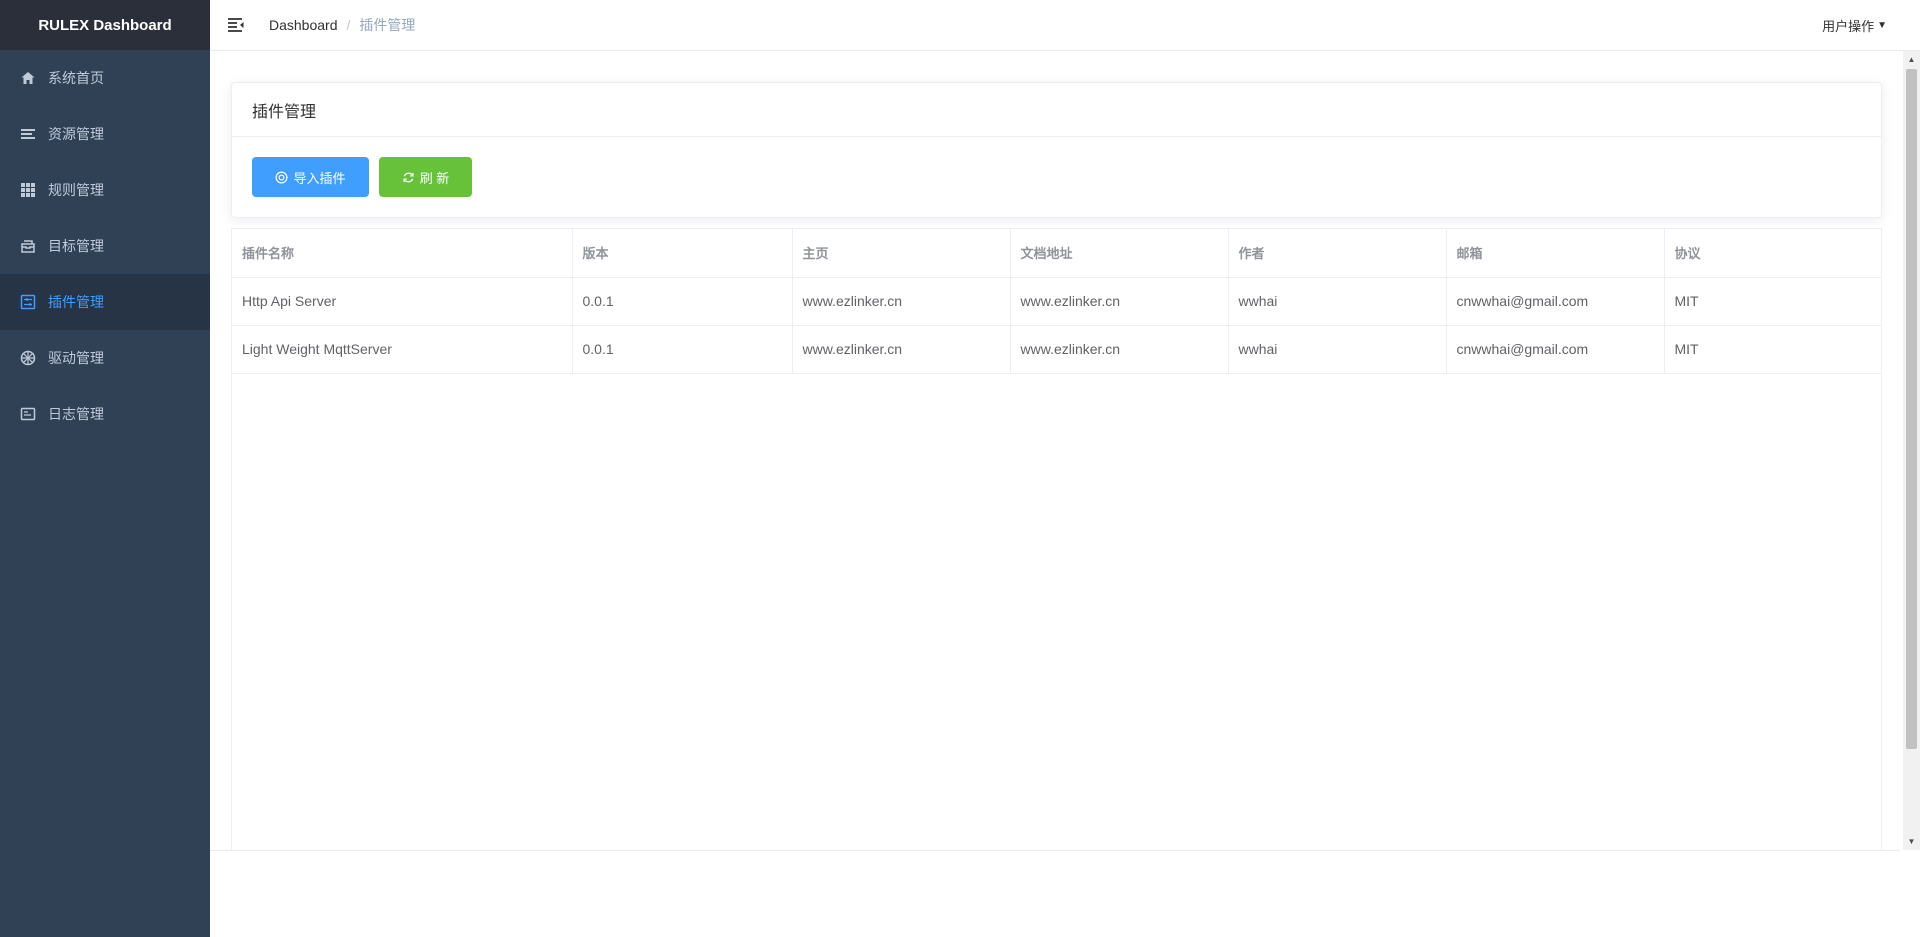 The height and width of the screenshot is (937, 1920). What do you see at coordinates (1056, 110) in the screenshot?
I see `card-title: 插件管理` at bounding box center [1056, 110].